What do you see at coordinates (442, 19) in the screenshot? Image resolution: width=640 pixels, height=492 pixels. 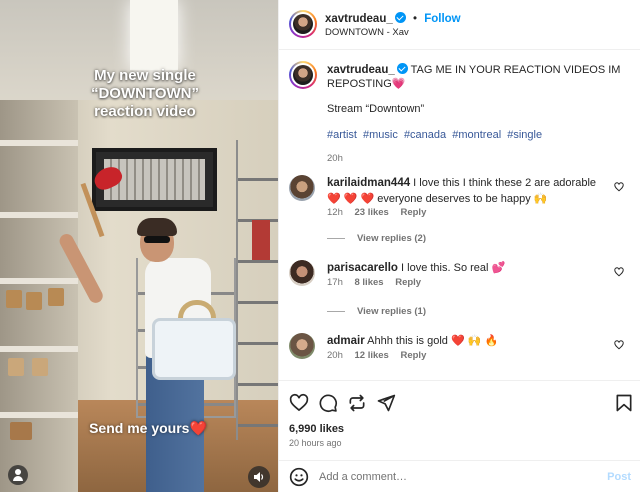 I see `follow-button: Follow` at bounding box center [442, 19].